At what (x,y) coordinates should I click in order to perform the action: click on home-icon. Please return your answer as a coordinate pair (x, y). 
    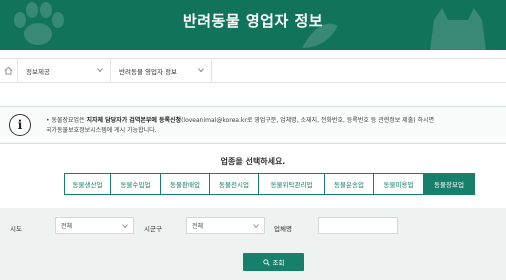
    Looking at the image, I should click on (8, 70).